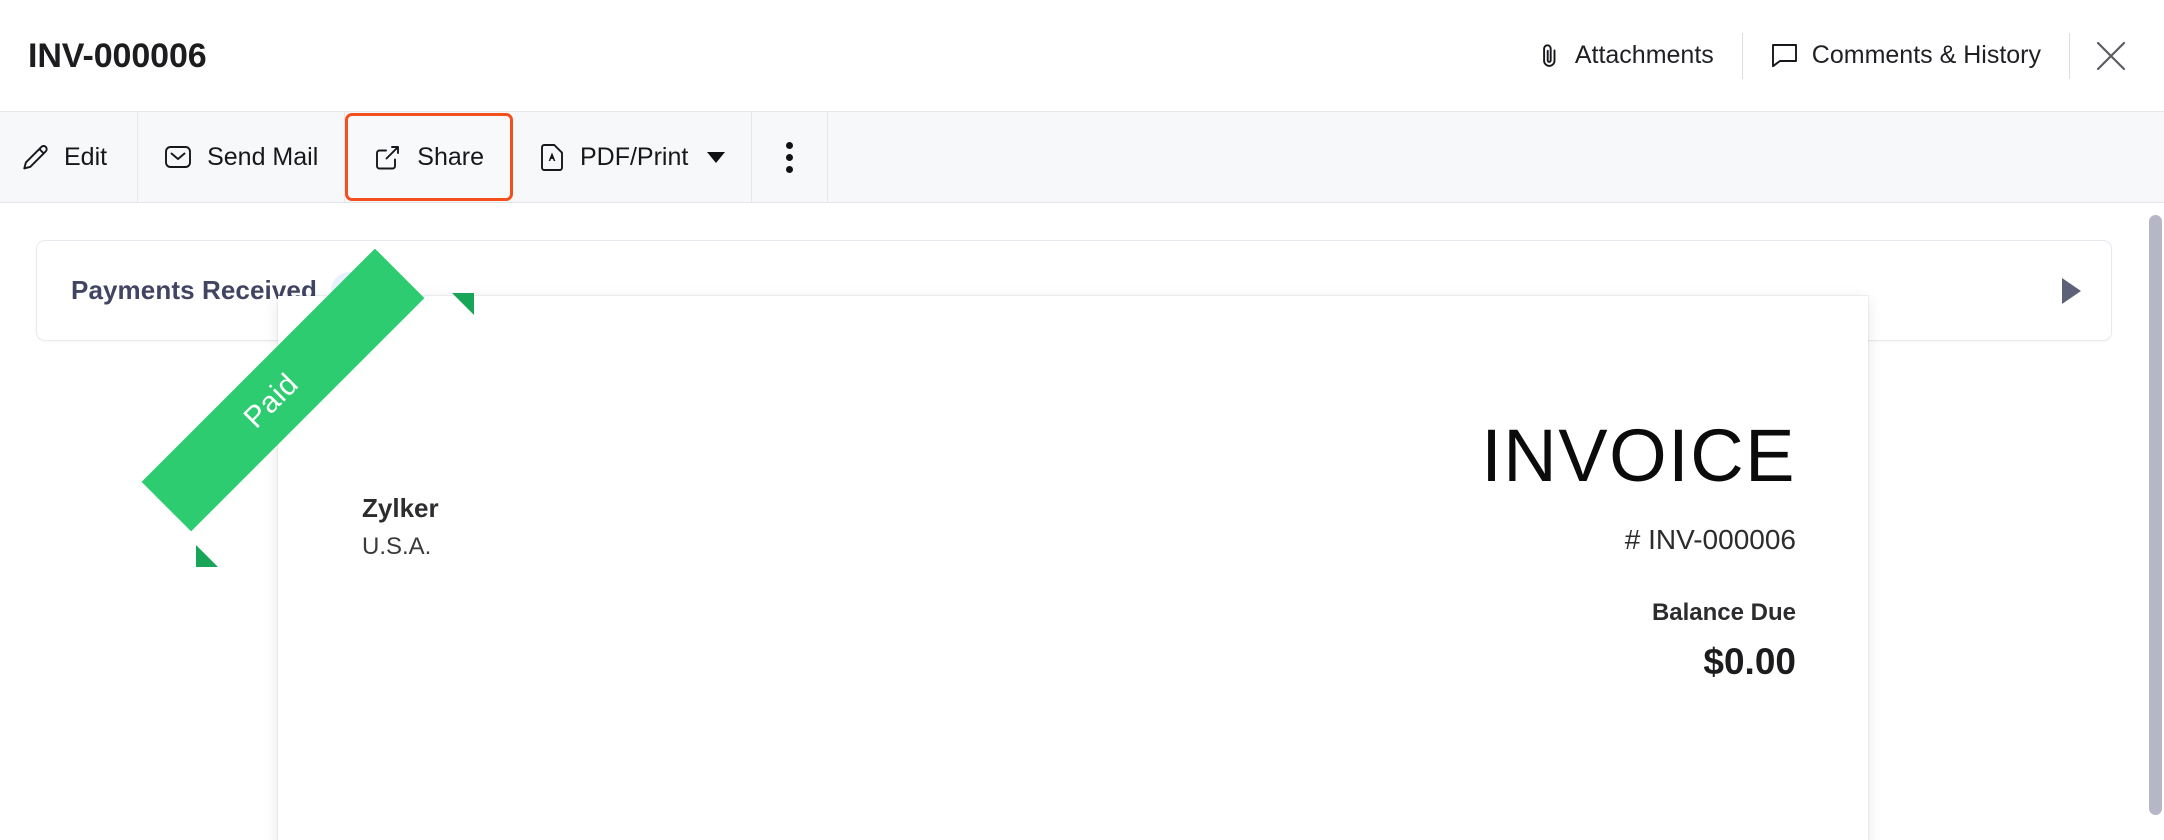  I want to click on vertical-scrollbar-thumb, so click(2155, 515).